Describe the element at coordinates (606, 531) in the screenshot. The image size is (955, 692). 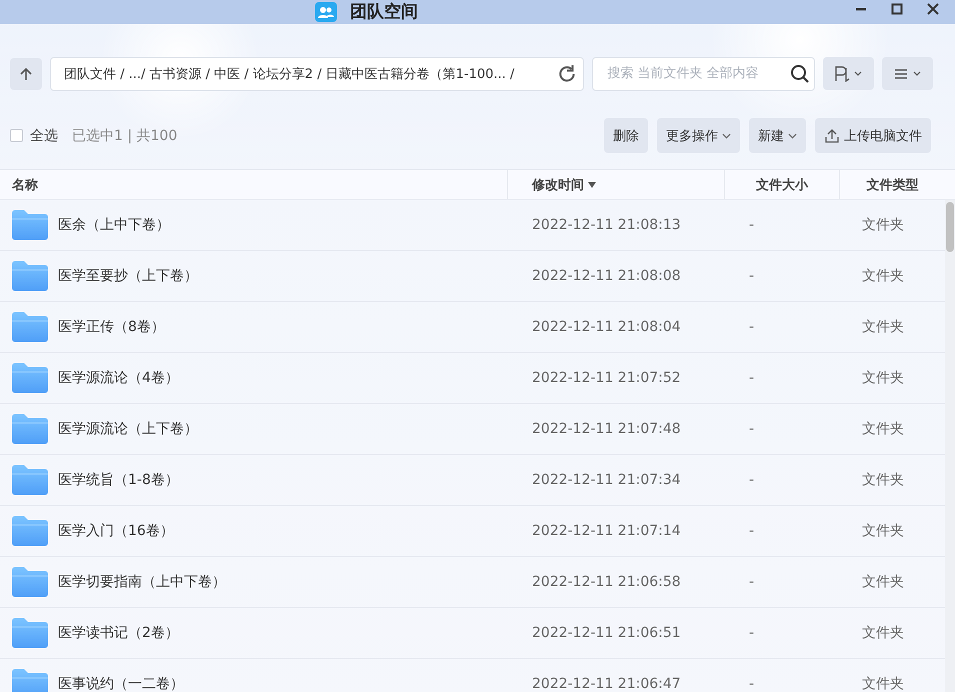
I see `modified-time: 2022-12-11 21:07:14` at that location.